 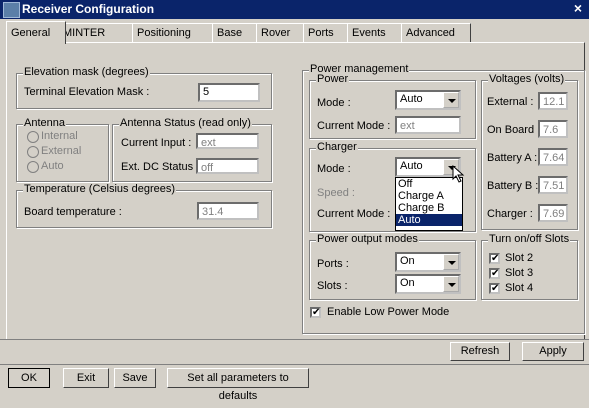 What do you see at coordinates (411, 99) in the screenshot?
I see `power-mode-value: Auto` at bounding box center [411, 99].